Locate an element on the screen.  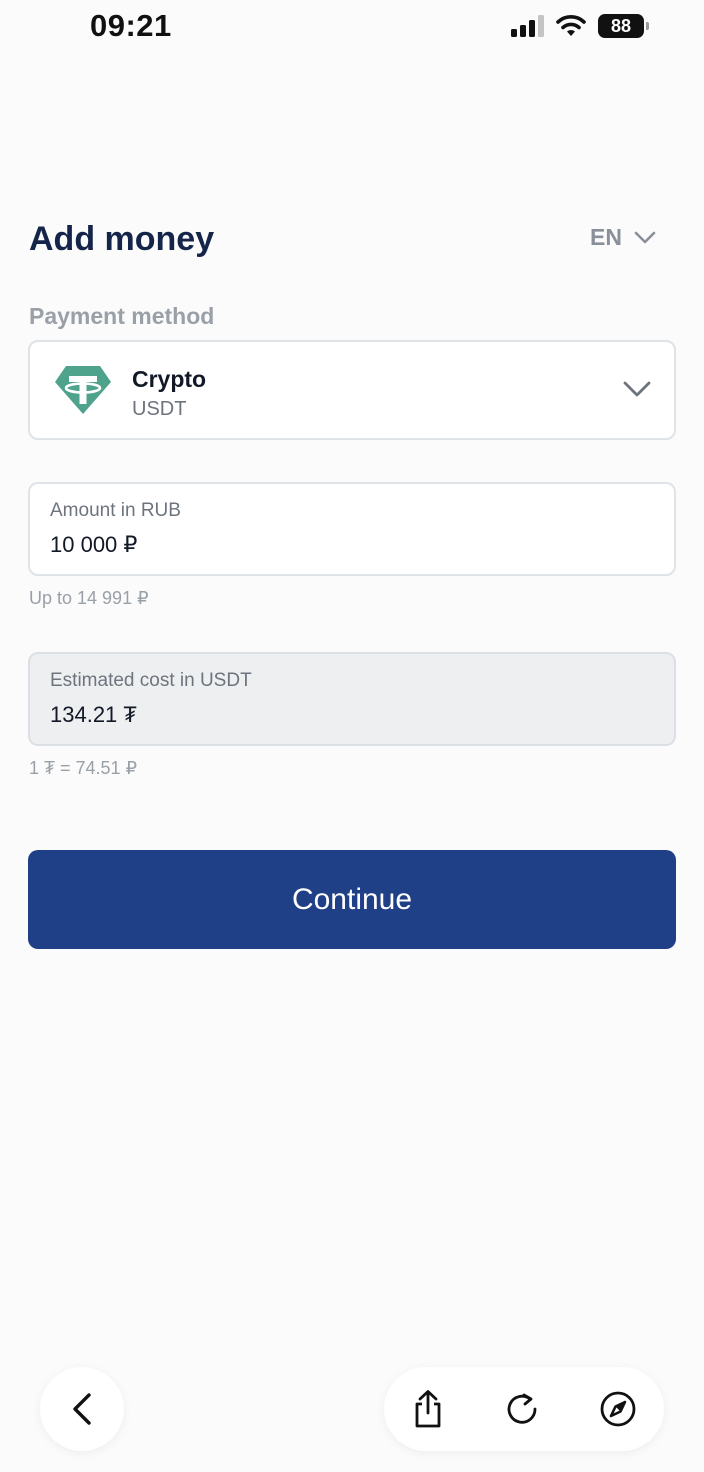
page-title: Add money is located at coordinates (122, 239).